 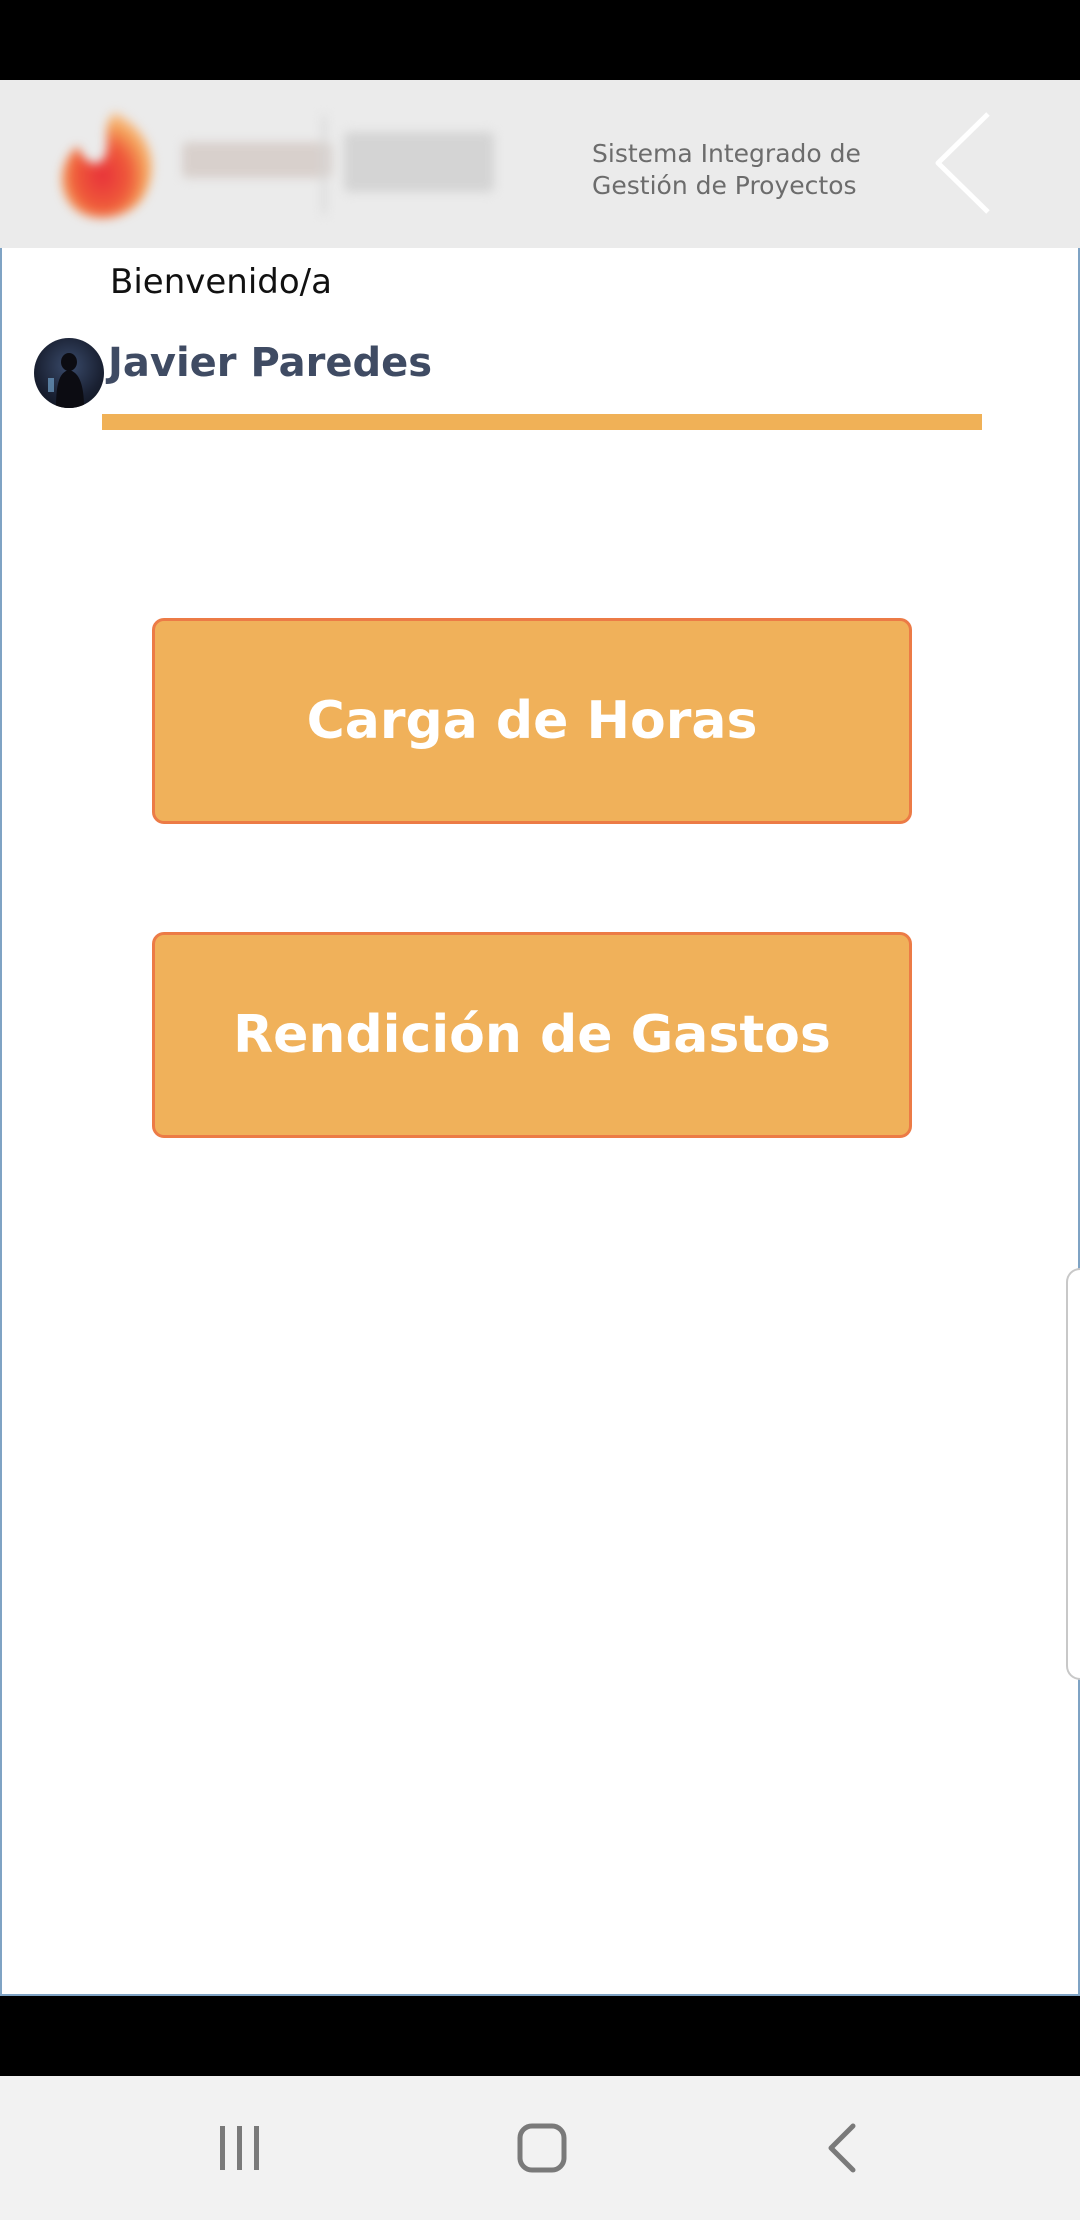 I want to click on header-back-button, so click(x=965, y=163).